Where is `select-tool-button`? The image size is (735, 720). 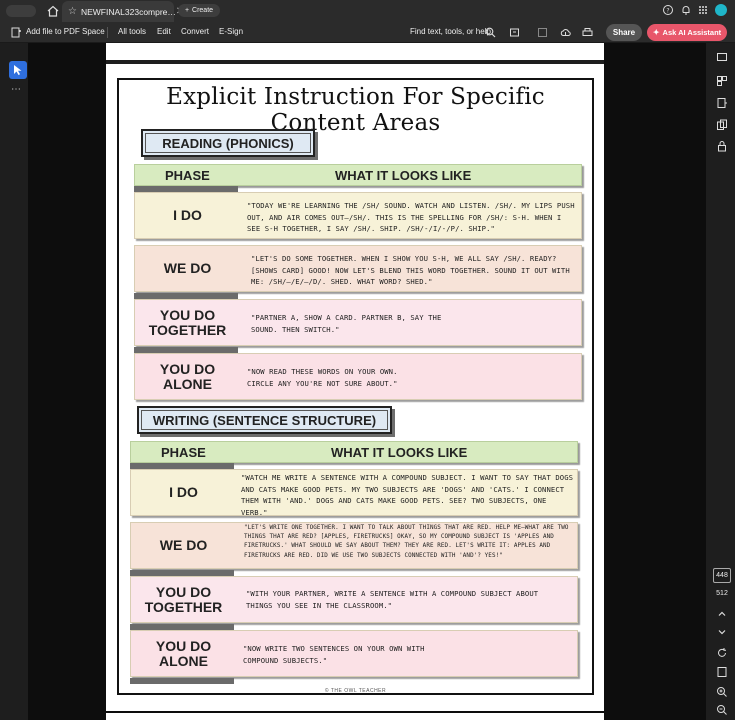 select-tool-button is located at coordinates (18, 70).